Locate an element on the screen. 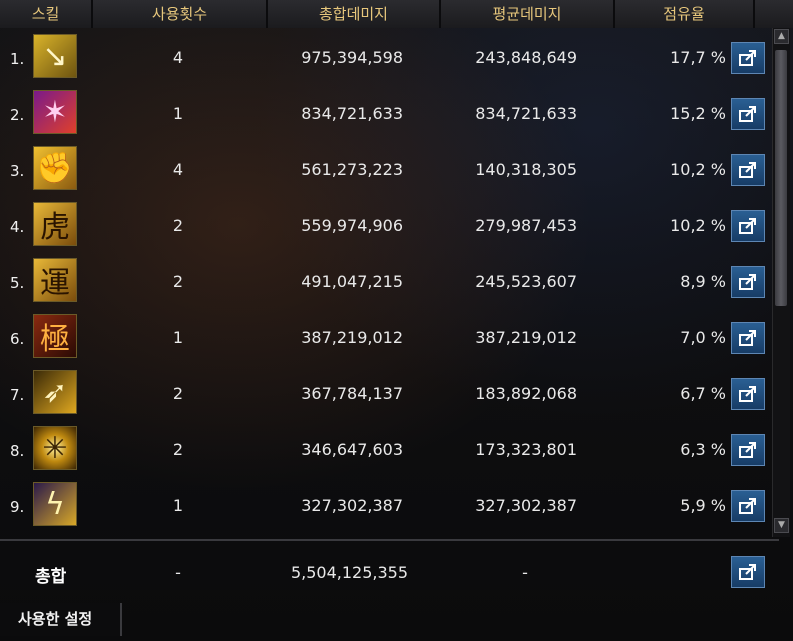 The width and height of the screenshot is (793, 641). table-row: 9. ϟ 1 327,302,387 327,302,387 5,9 % is located at coordinates (385, 504).